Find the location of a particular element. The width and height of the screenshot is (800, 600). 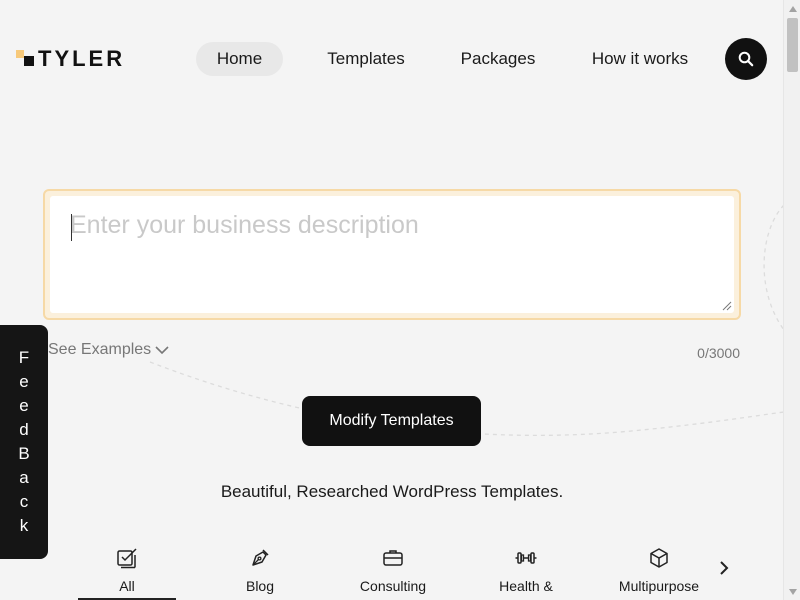

category-tab-health: Health & is located at coordinates (526, 573).